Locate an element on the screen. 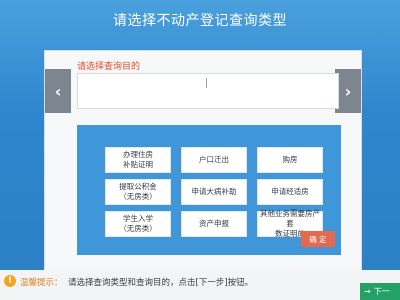 The height and width of the screenshot is (300, 400). warning-icon: ! is located at coordinates (10, 281).